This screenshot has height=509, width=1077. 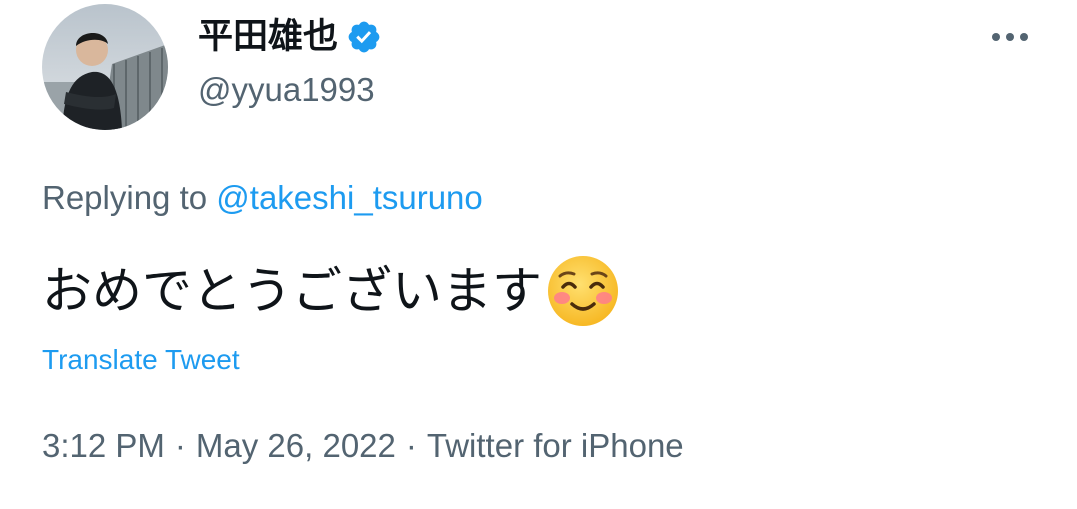 I want to click on verified-badge-icon, so click(x=364, y=37).